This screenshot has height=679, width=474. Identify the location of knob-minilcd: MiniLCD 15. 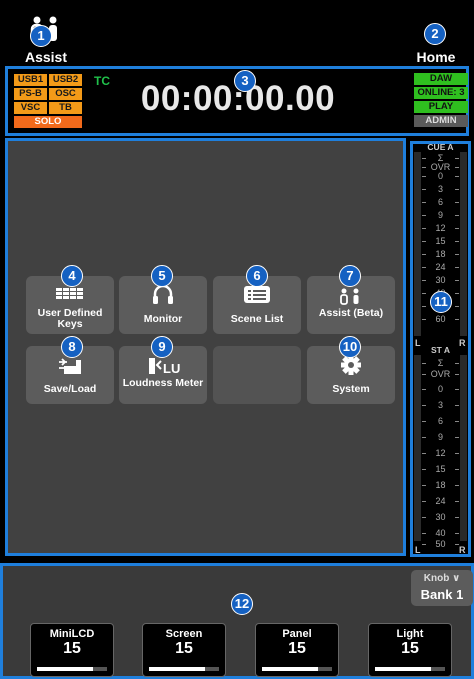
(72, 650).